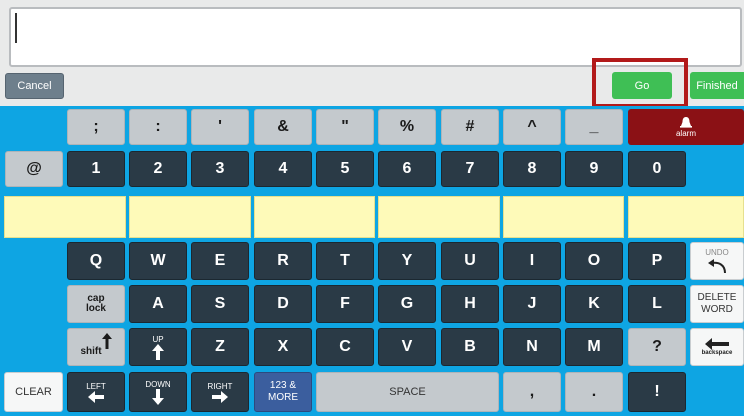 The height and width of the screenshot is (416, 744). Describe the element at coordinates (657, 261) in the screenshot. I see `key-p: P` at that location.